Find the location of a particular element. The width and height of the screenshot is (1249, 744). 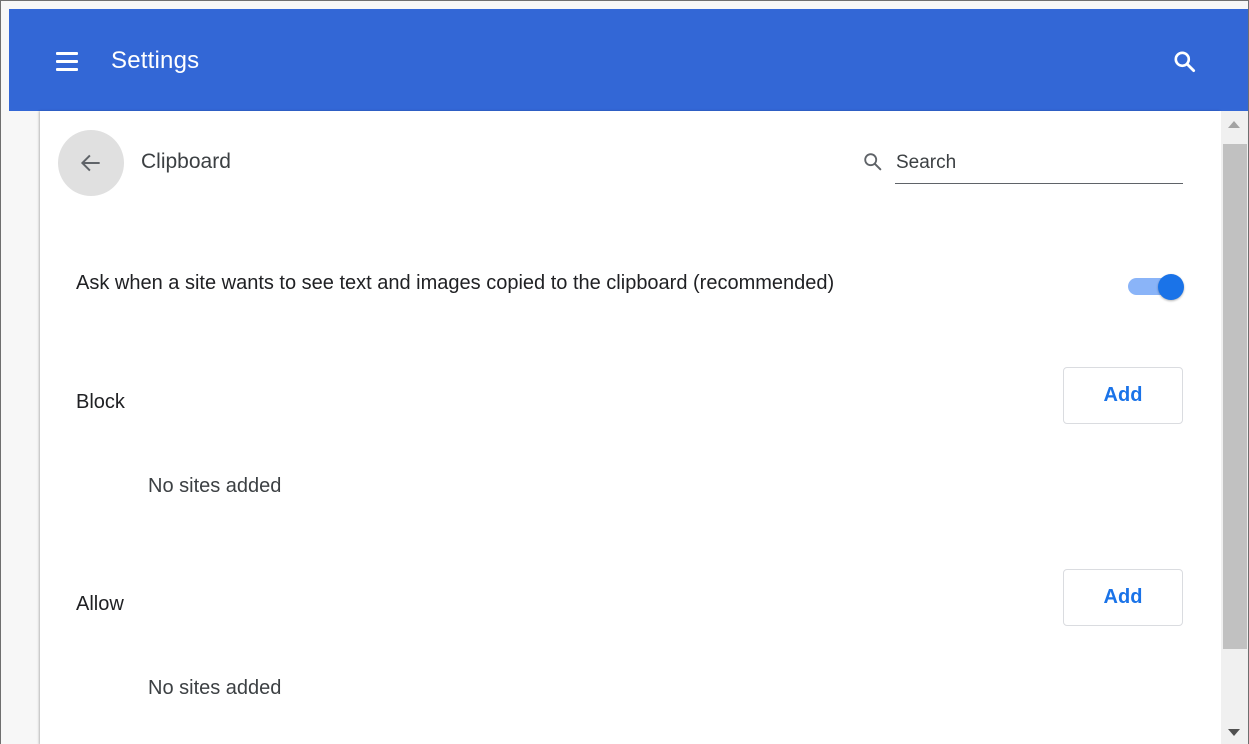

vertical-scrollbar is located at coordinates (1234, 427).